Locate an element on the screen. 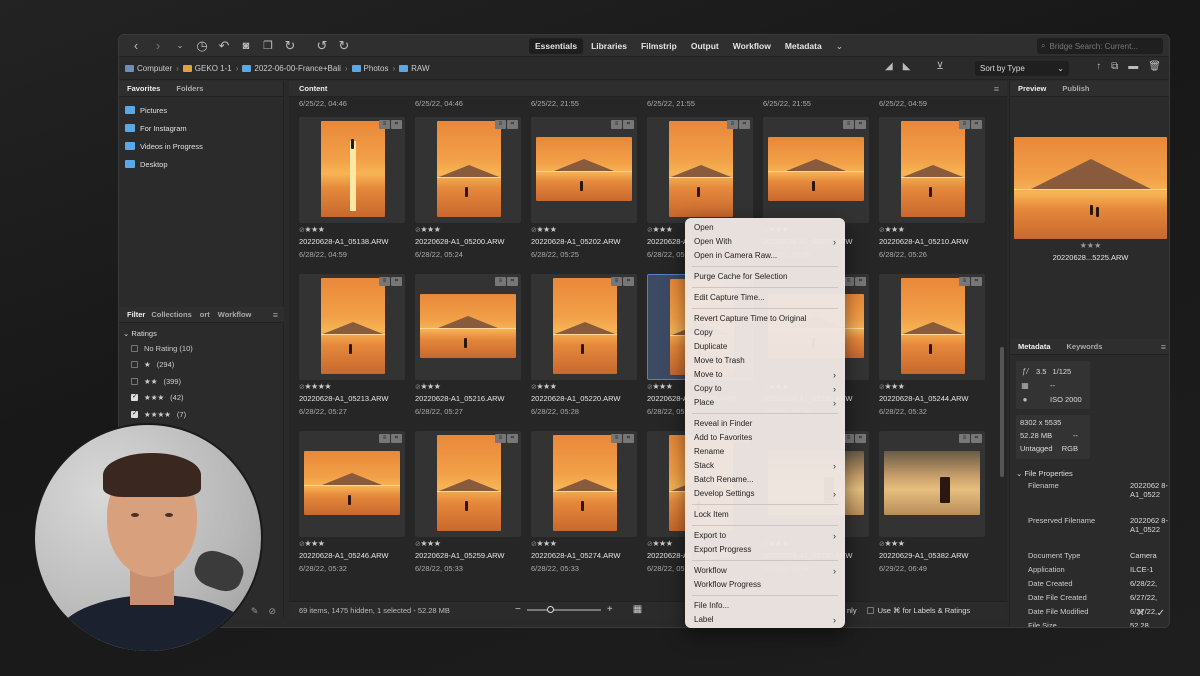  labels-checkbox is located at coordinates (870, 610).